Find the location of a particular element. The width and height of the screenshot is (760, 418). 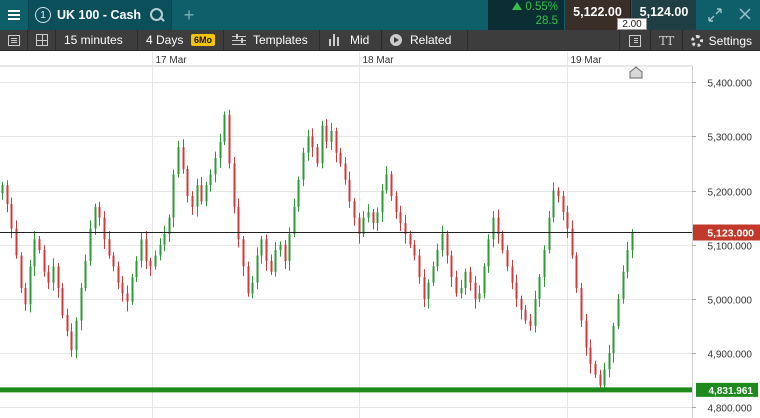

instrument-name: UK 100 - Cash is located at coordinates (99, 15).